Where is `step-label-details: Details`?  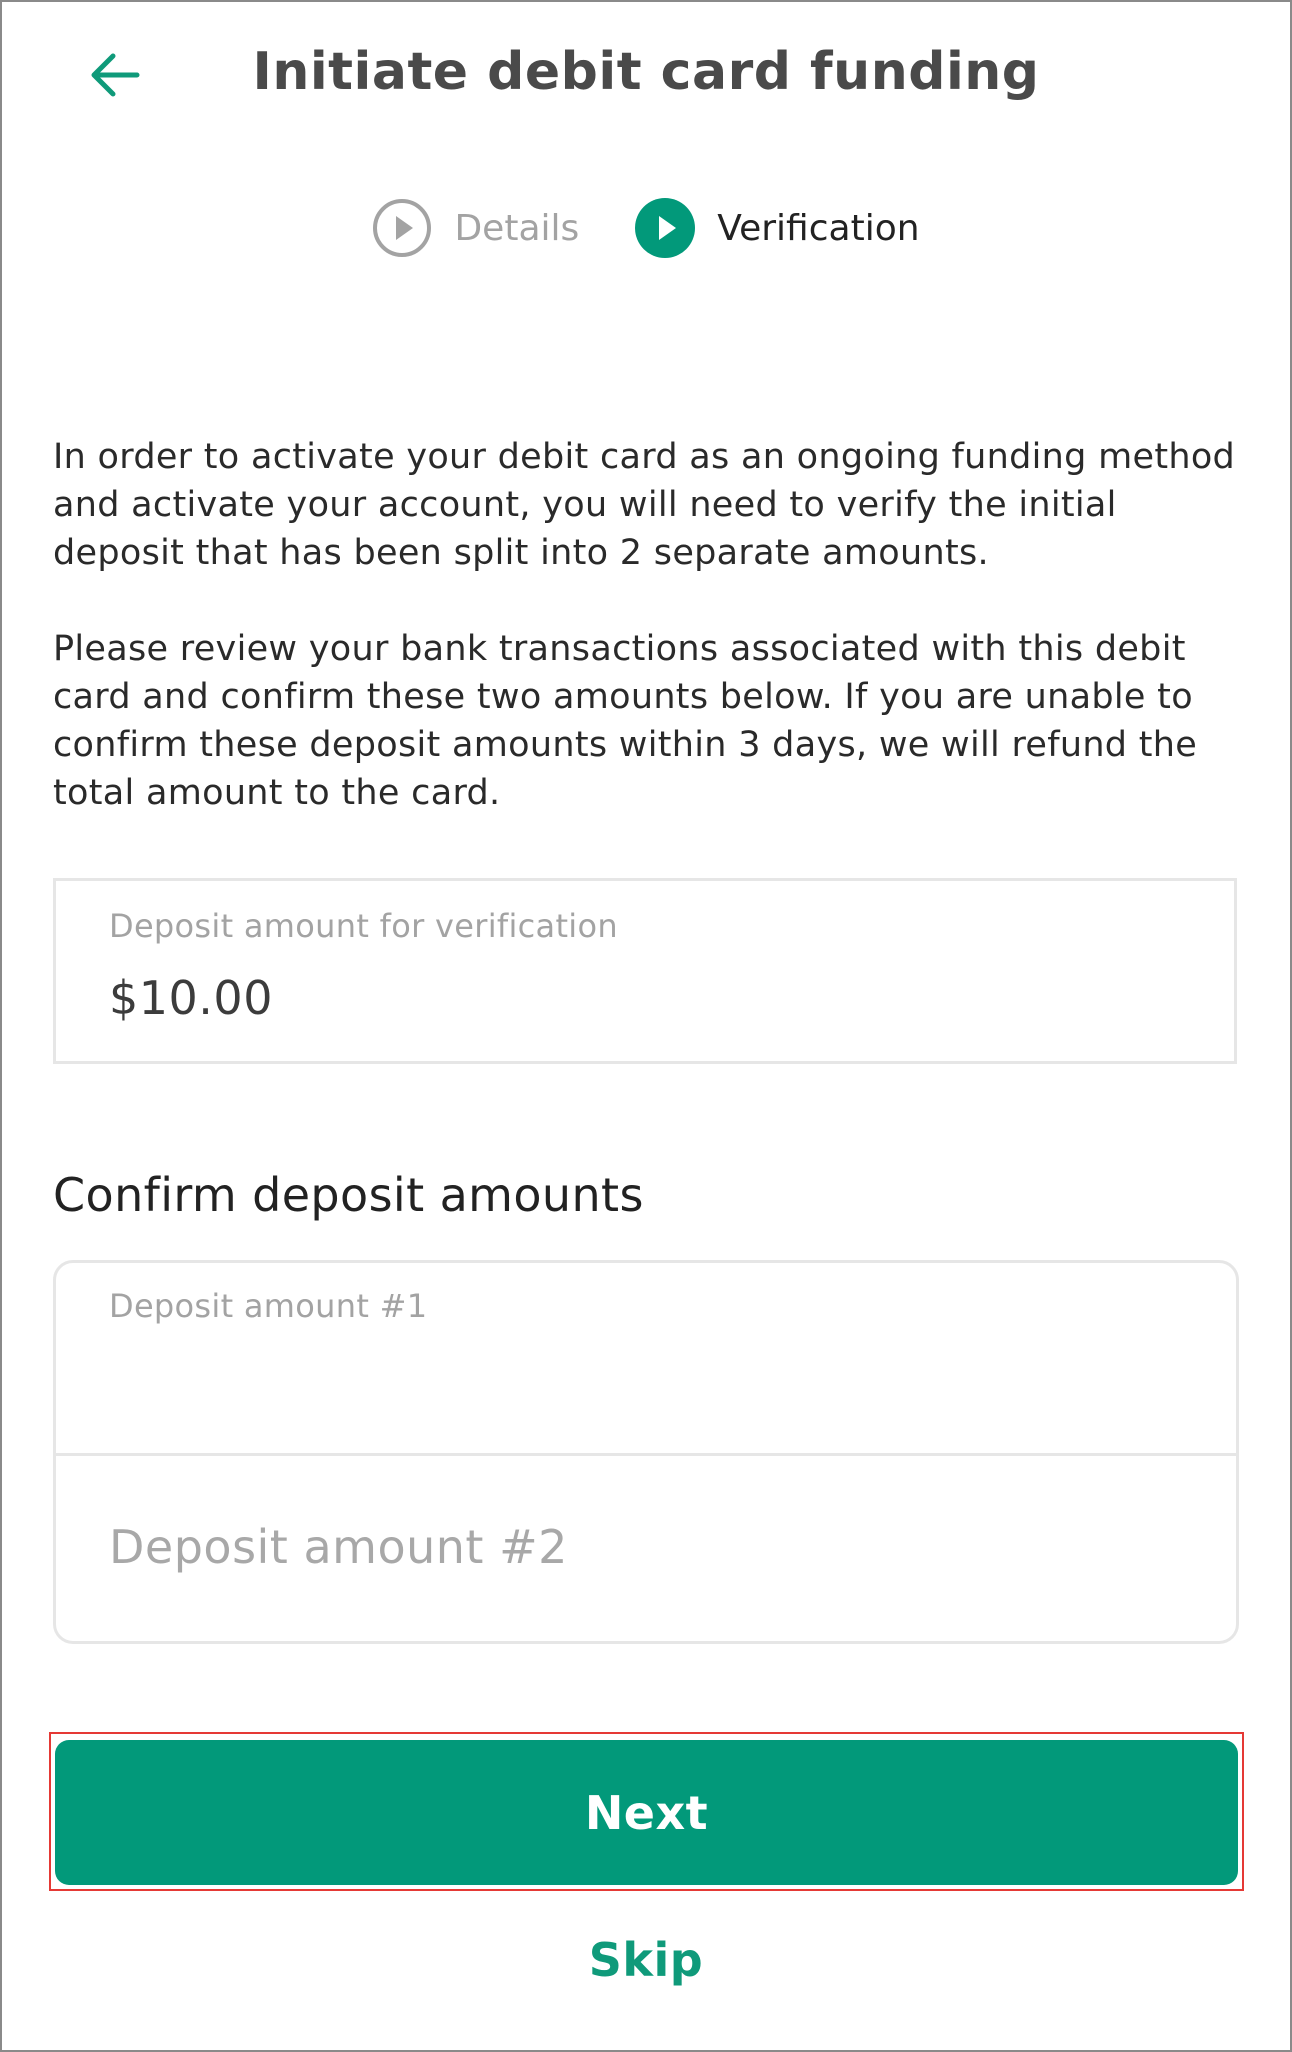
step-label-details: Details is located at coordinates (517, 228).